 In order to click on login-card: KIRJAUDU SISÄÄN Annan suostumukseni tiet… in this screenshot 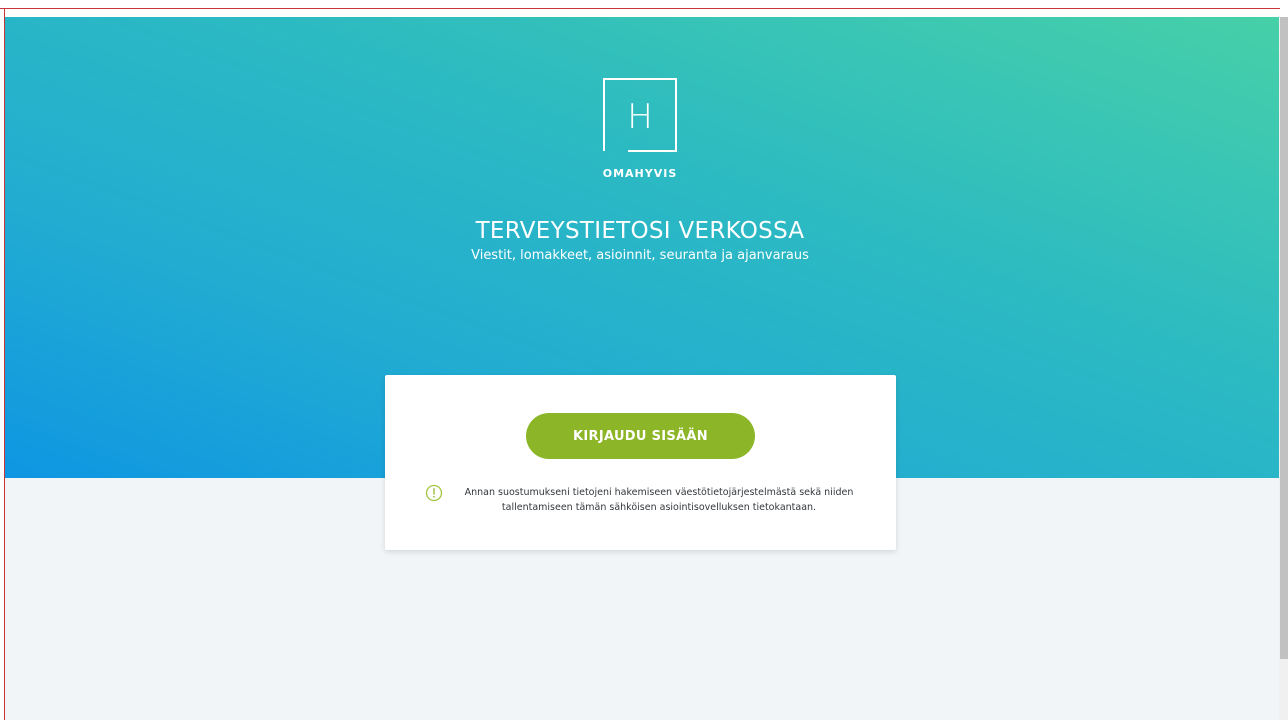, I will do `click(640, 462)`.